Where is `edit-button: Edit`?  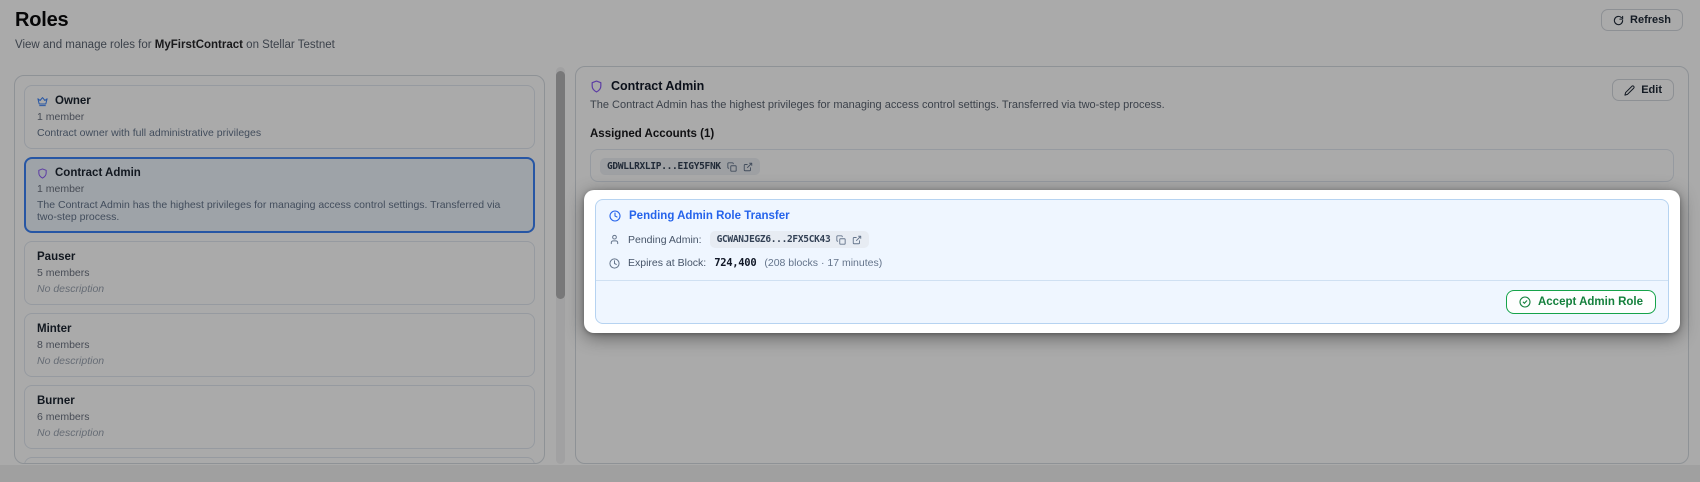
edit-button: Edit is located at coordinates (1643, 90).